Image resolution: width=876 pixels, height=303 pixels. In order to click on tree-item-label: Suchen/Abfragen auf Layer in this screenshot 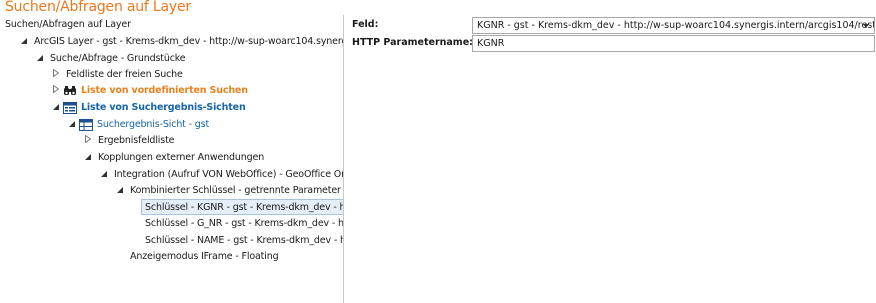, I will do `click(68, 24)`.